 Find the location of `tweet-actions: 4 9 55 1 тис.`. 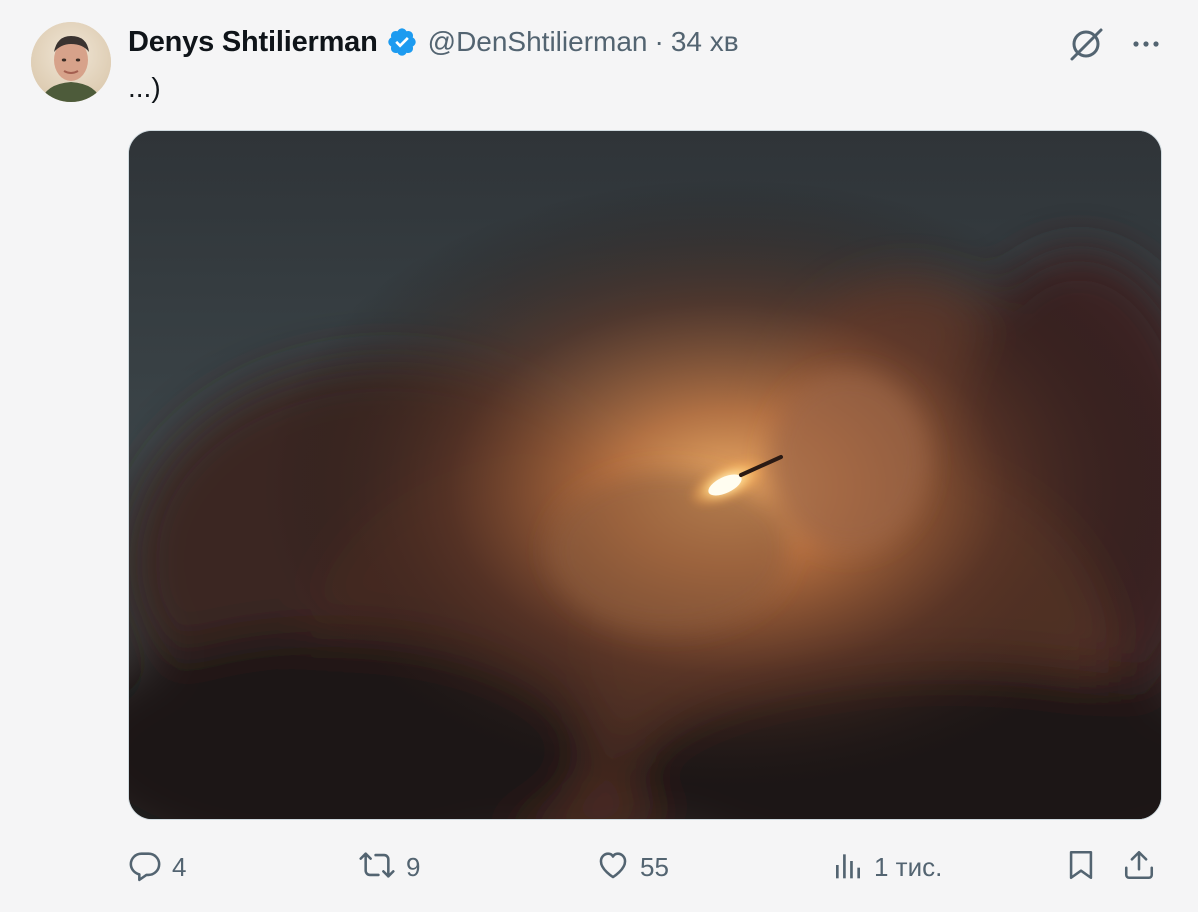

tweet-actions: 4 9 55 1 тис. is located at coordinates (645, 867).